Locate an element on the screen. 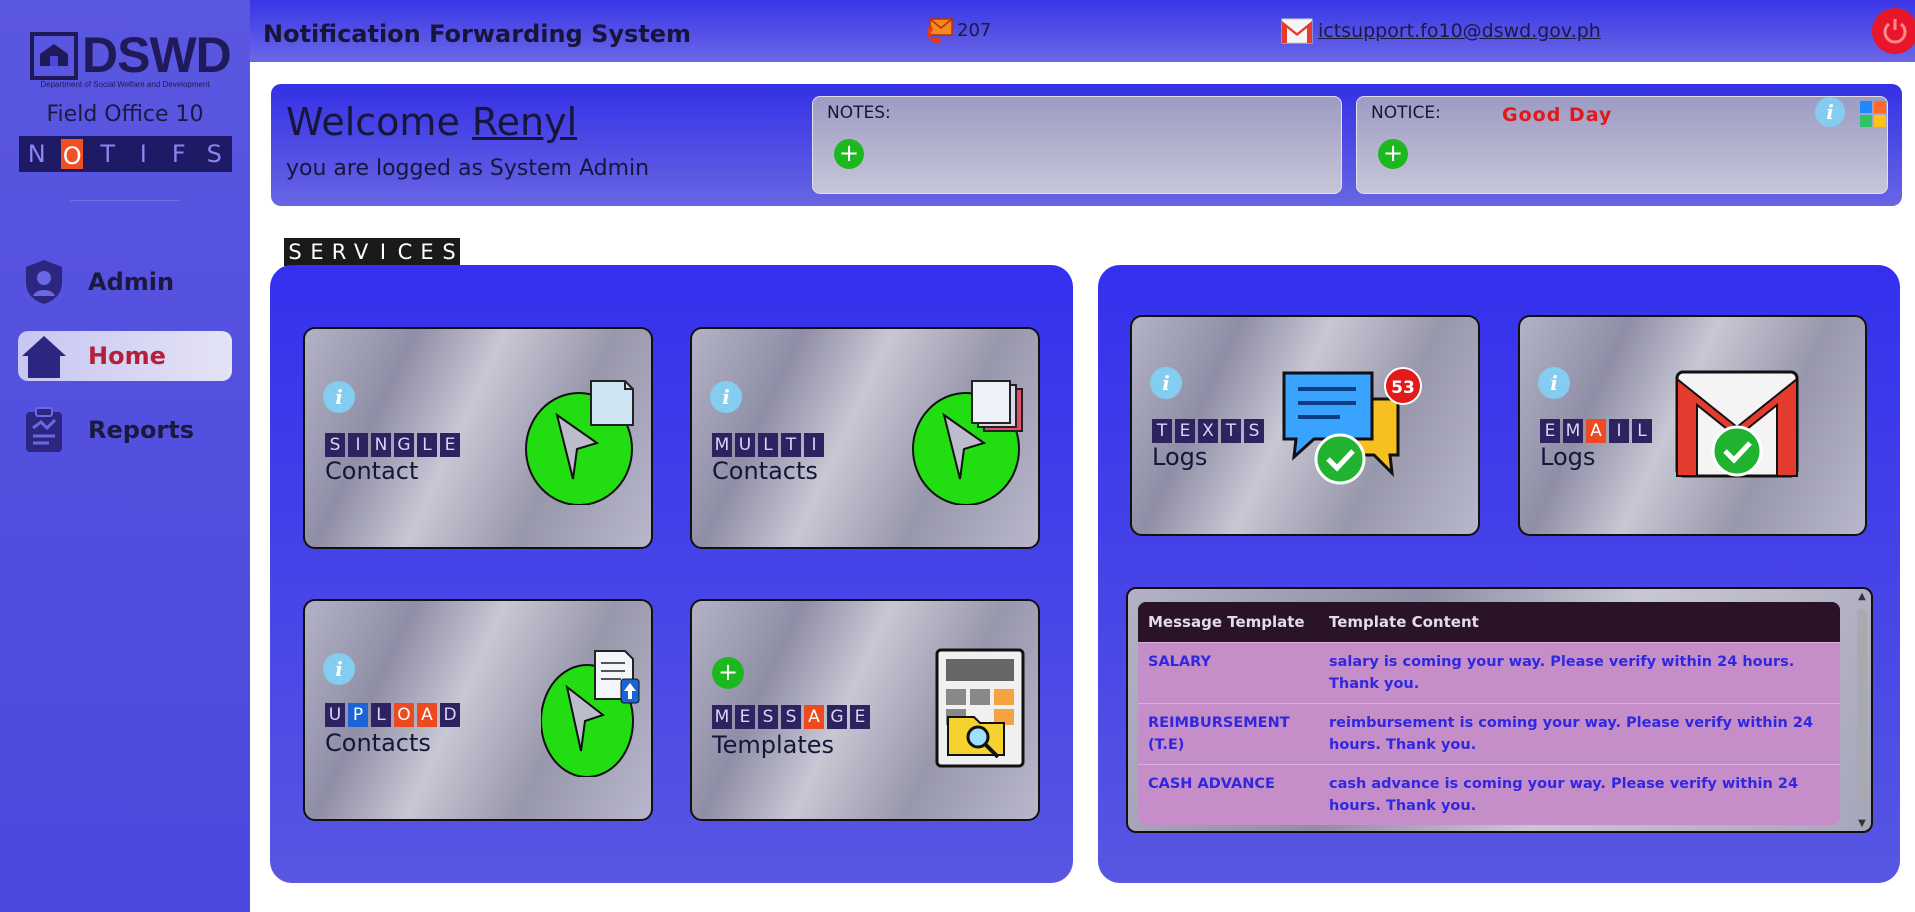  sms-envelope-icon is located at coordinates (939, 31).